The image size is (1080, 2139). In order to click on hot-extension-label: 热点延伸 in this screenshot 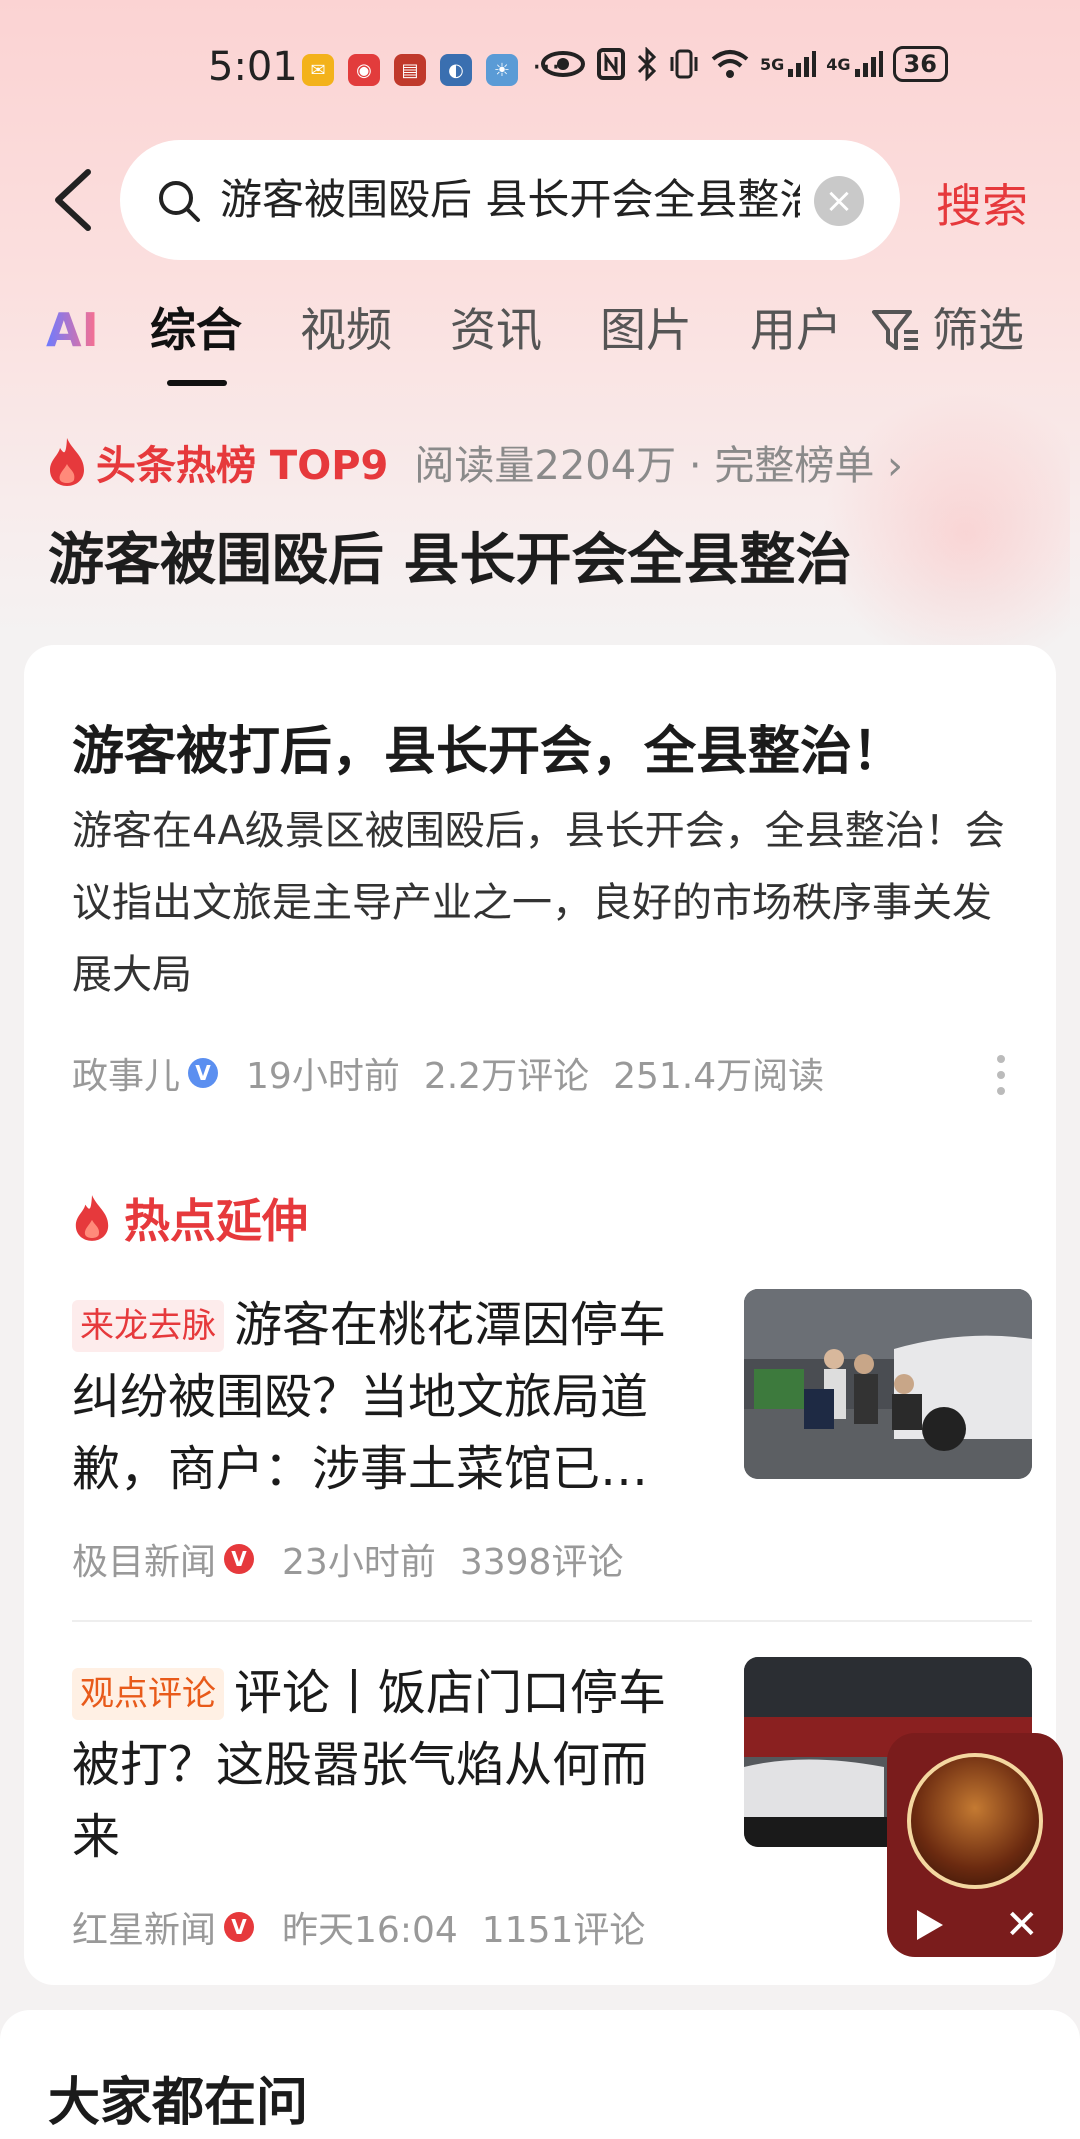, I will do `click(216, 1221)`.